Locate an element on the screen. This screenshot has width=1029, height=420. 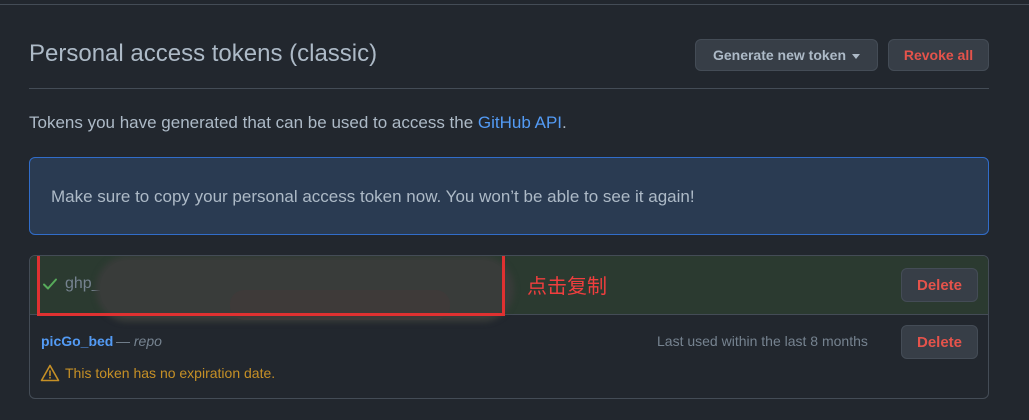
top-divider is located at coordinates (514, 2).